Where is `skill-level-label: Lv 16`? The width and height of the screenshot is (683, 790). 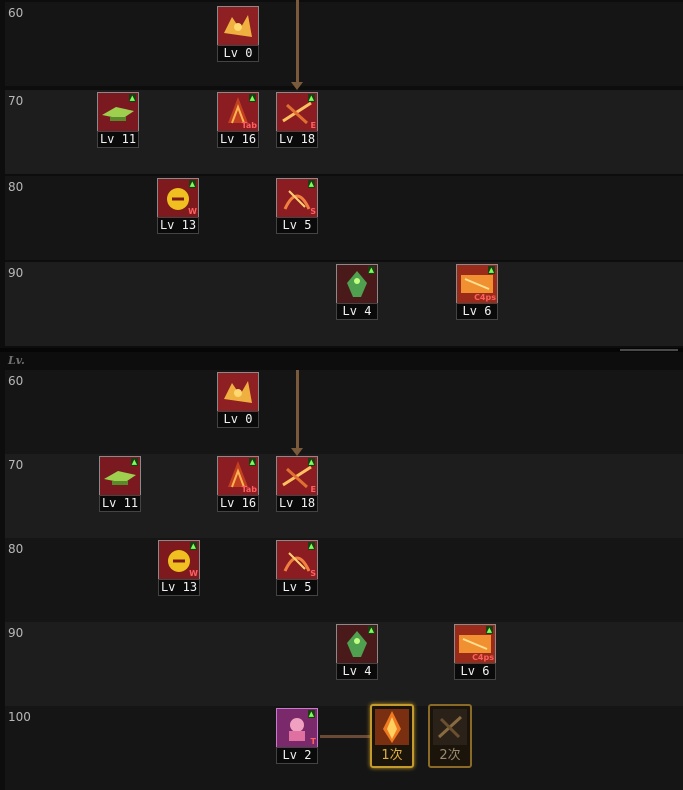 skill-level-label: Lv 16 is located at coordinates (238, 139).